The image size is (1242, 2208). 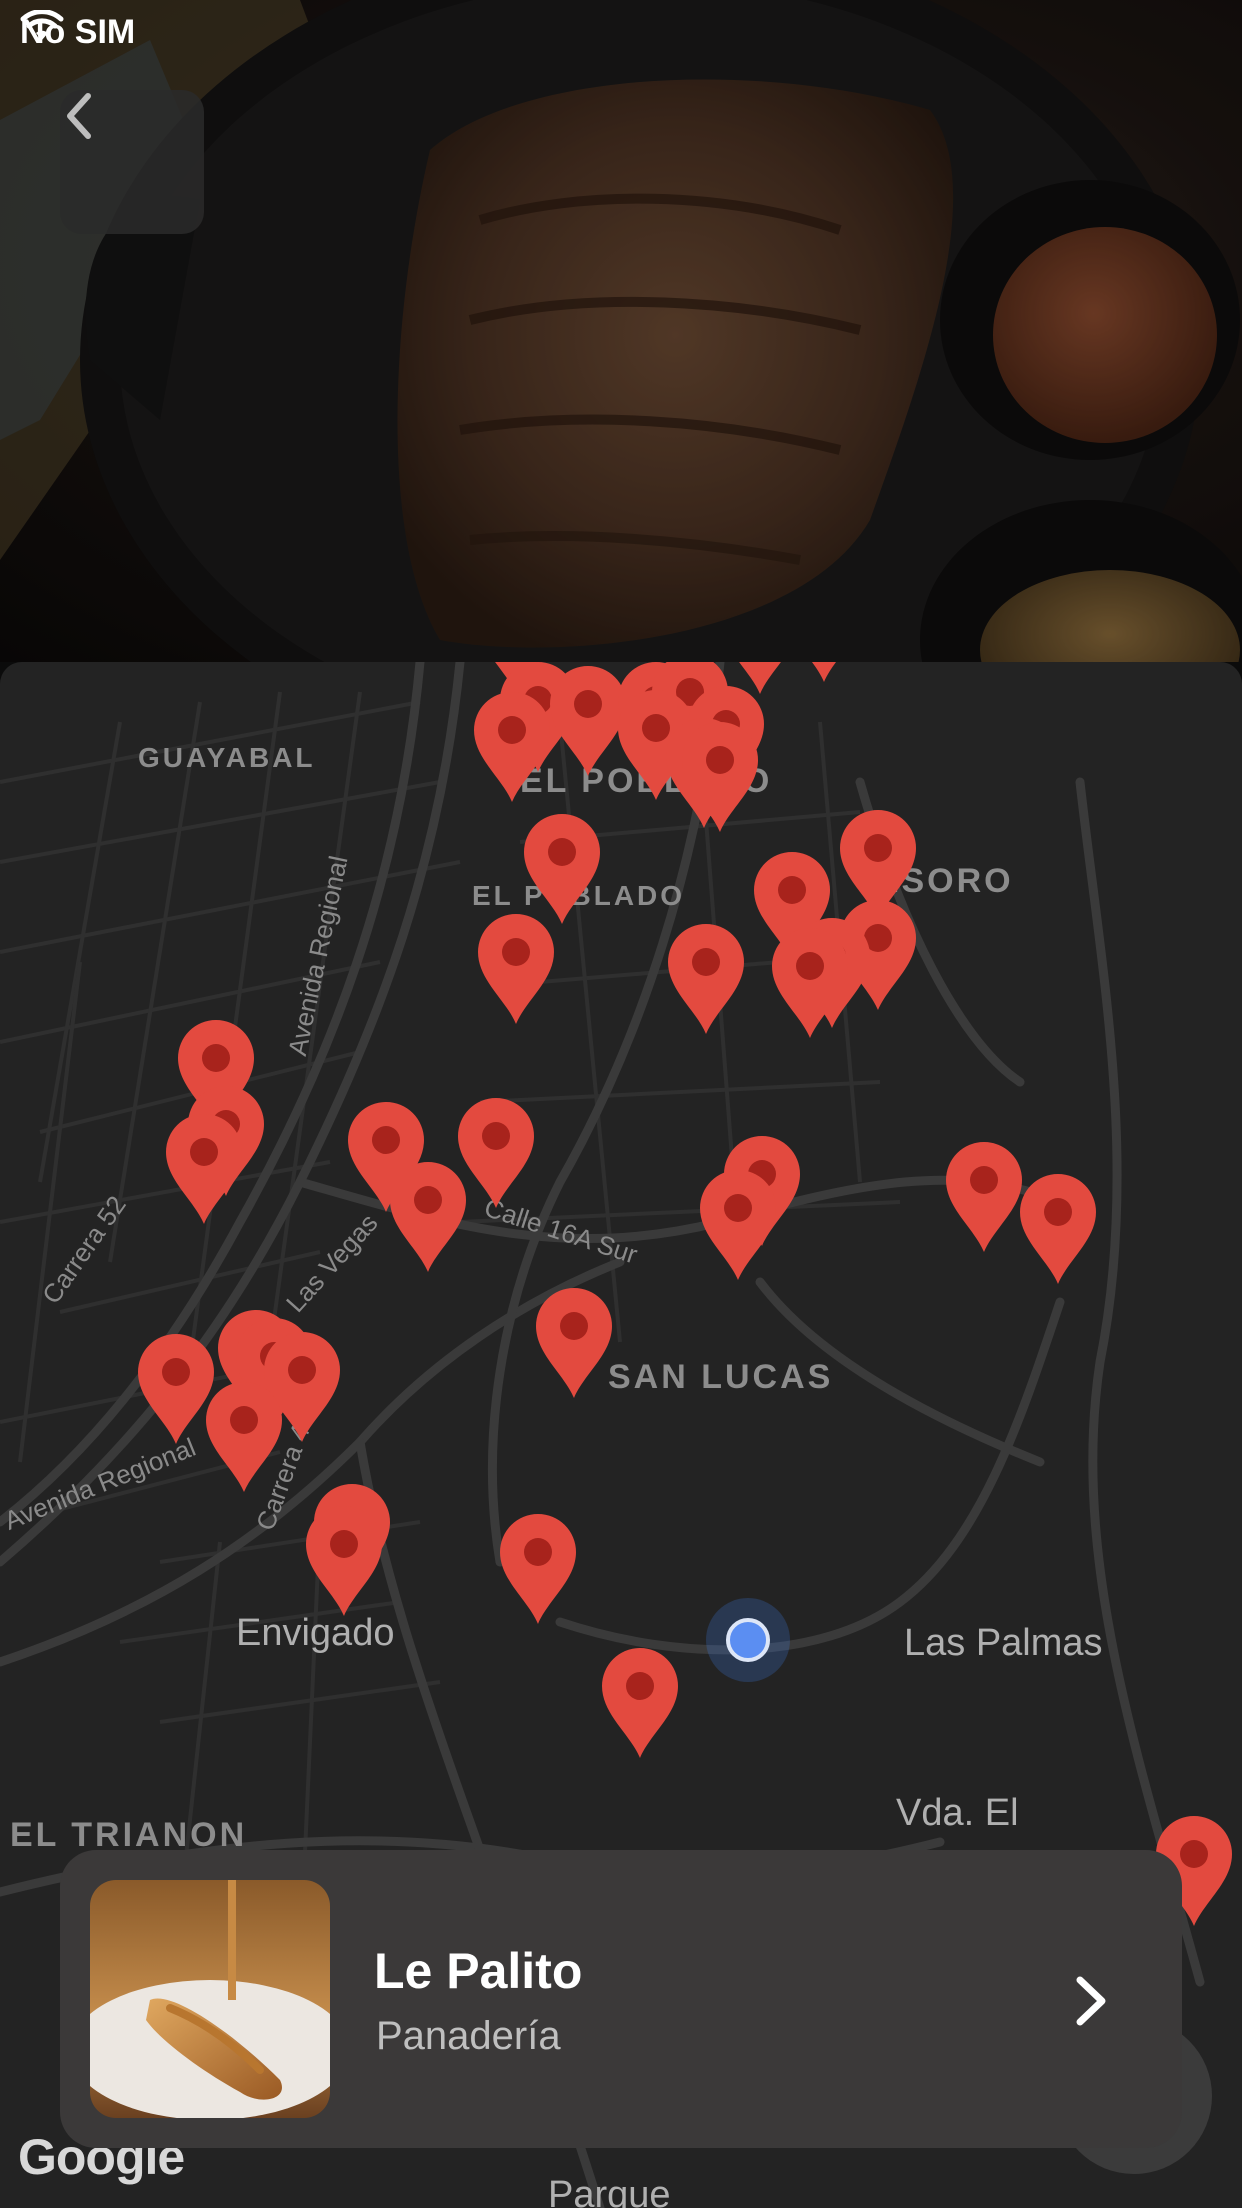 What do you see at coordinates (721, 1377) in the screenshot?
I see `map-label-san-lucas: SAN LUCAS` at bounding box center [721, 1377].